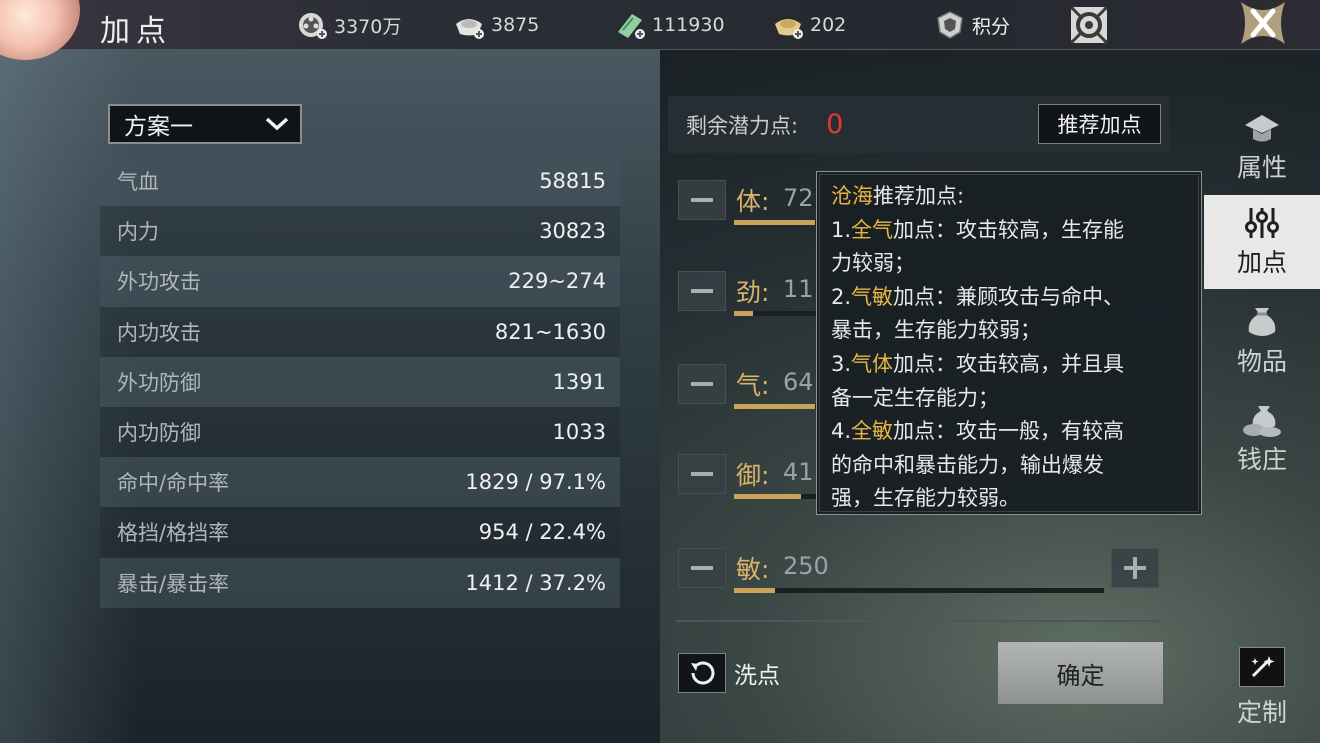 Image resolution: width=1320 pixels, height=743 pixels. I want to click on remaining-points-value: 0, so click(835, 124).